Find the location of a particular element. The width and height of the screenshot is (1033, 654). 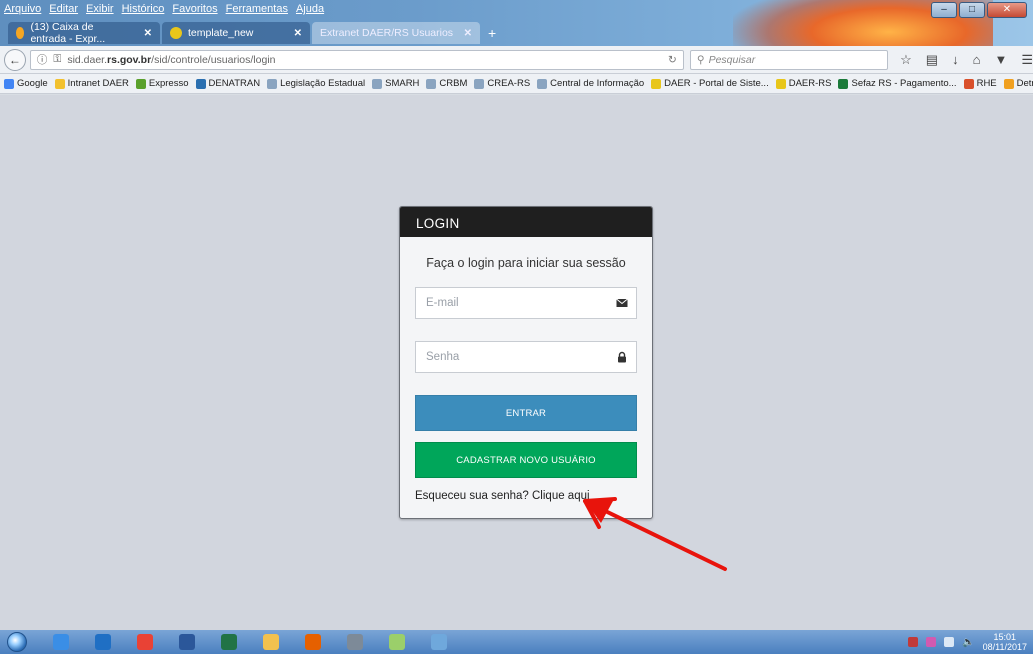

antivirus-icon is located at coordinates (913, 642).